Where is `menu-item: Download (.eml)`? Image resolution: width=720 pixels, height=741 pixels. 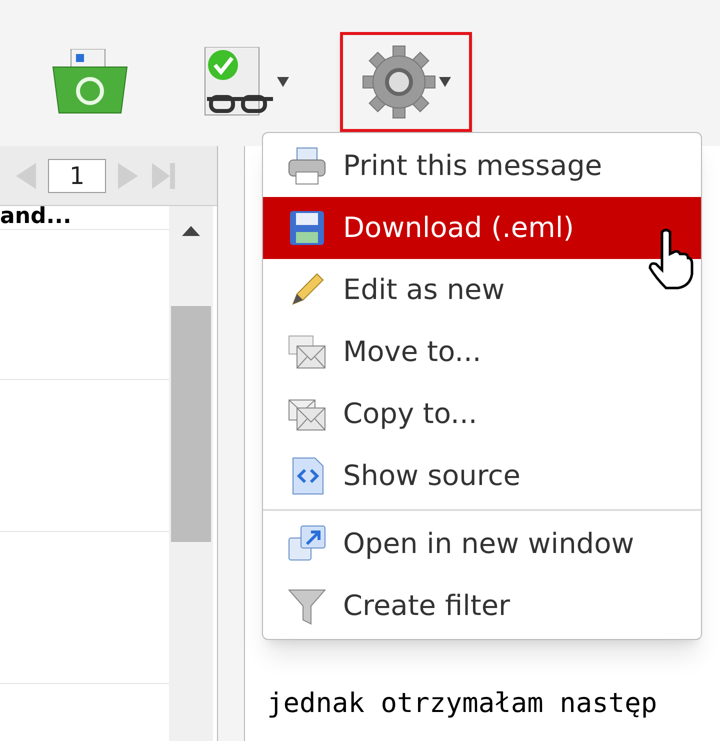 menu-item: Download (.eml) is located at coordinates (482, 228).